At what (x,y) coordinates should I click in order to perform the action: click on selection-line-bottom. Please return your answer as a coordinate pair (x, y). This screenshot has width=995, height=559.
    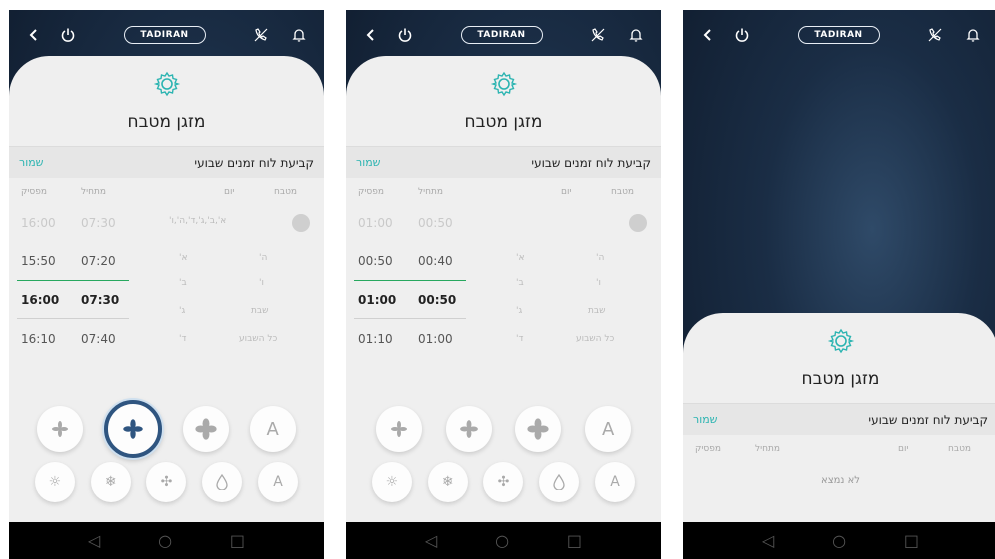
    Looking at the image, I should click on (410, 318).